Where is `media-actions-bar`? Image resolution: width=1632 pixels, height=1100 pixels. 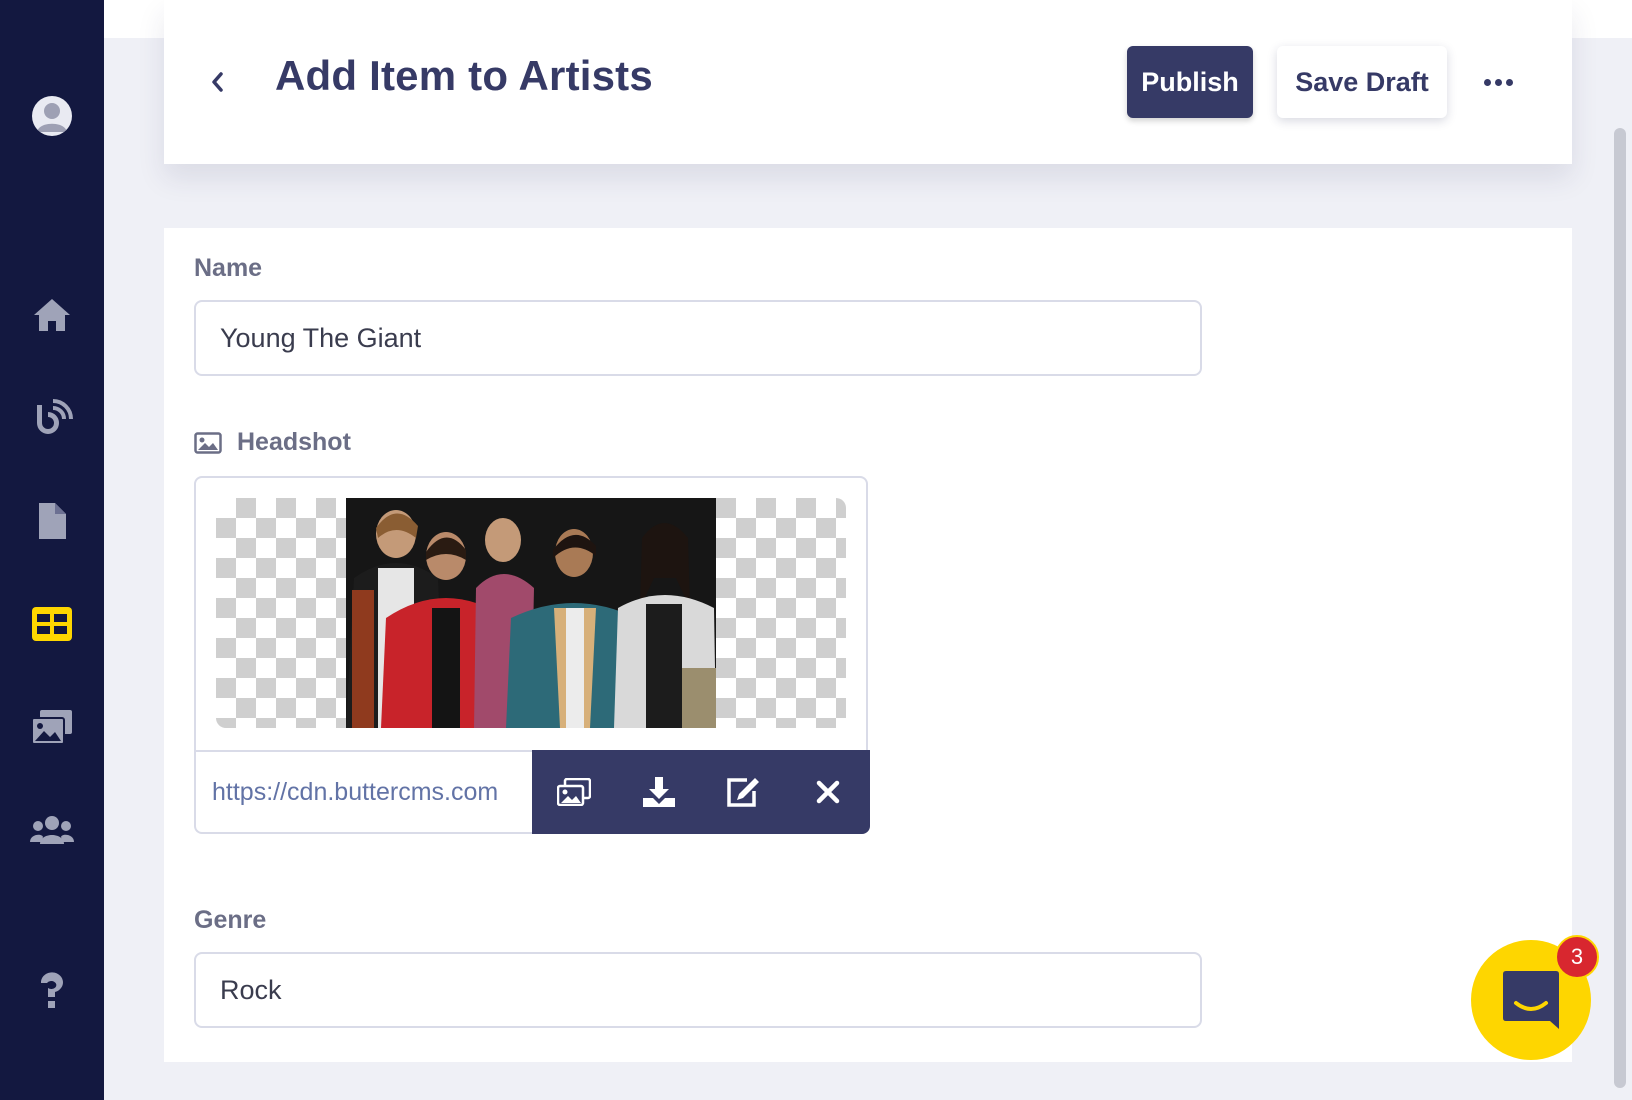 media-actions-bar is located at coordinates (532, 792).